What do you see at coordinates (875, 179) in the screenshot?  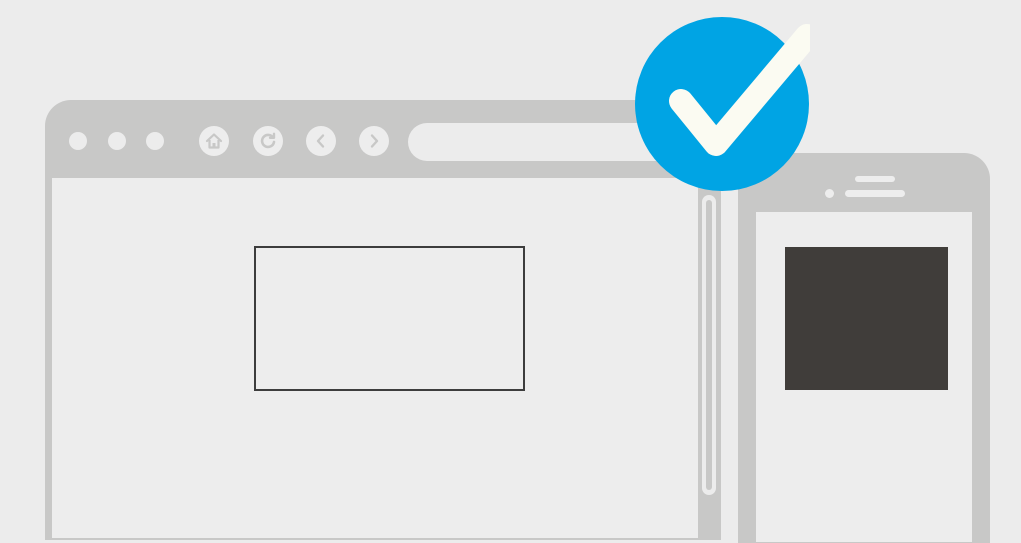 I see `phone-speaker-top` at bounding box center [875, 179].